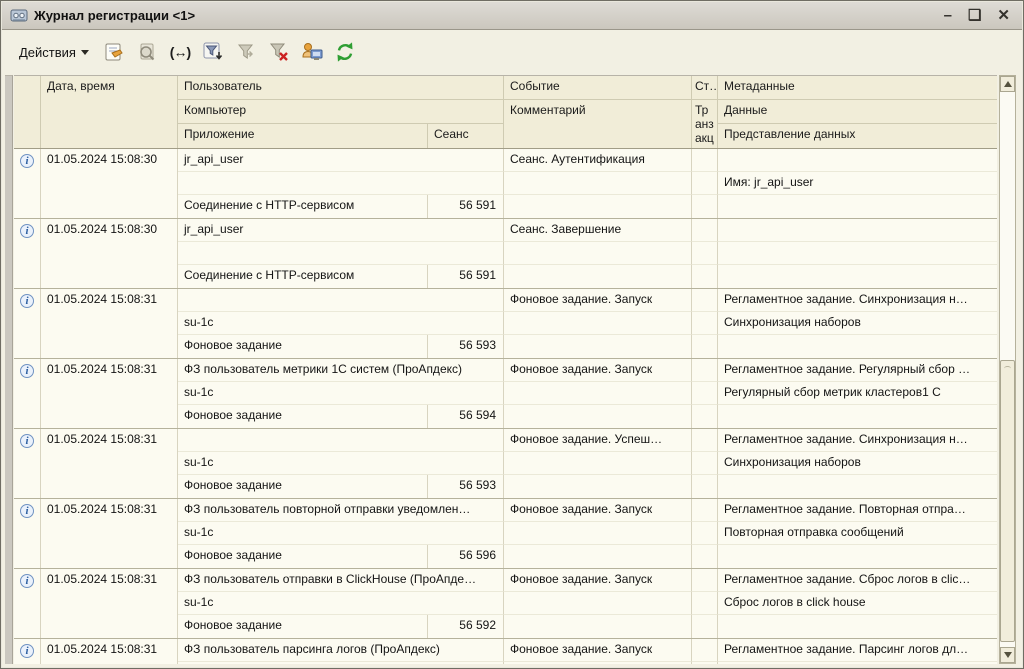  I want to click on header-metadata: Метаданные, so click(857, 88).